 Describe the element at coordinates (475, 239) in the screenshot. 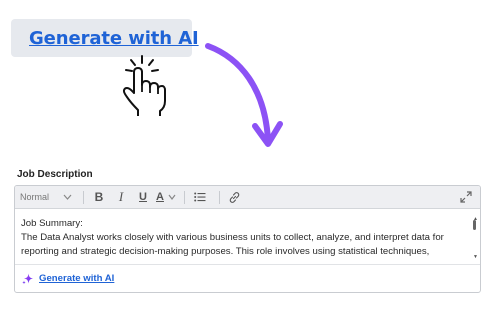

I see `editor-scrollbar: ▲ ▼` at that location.